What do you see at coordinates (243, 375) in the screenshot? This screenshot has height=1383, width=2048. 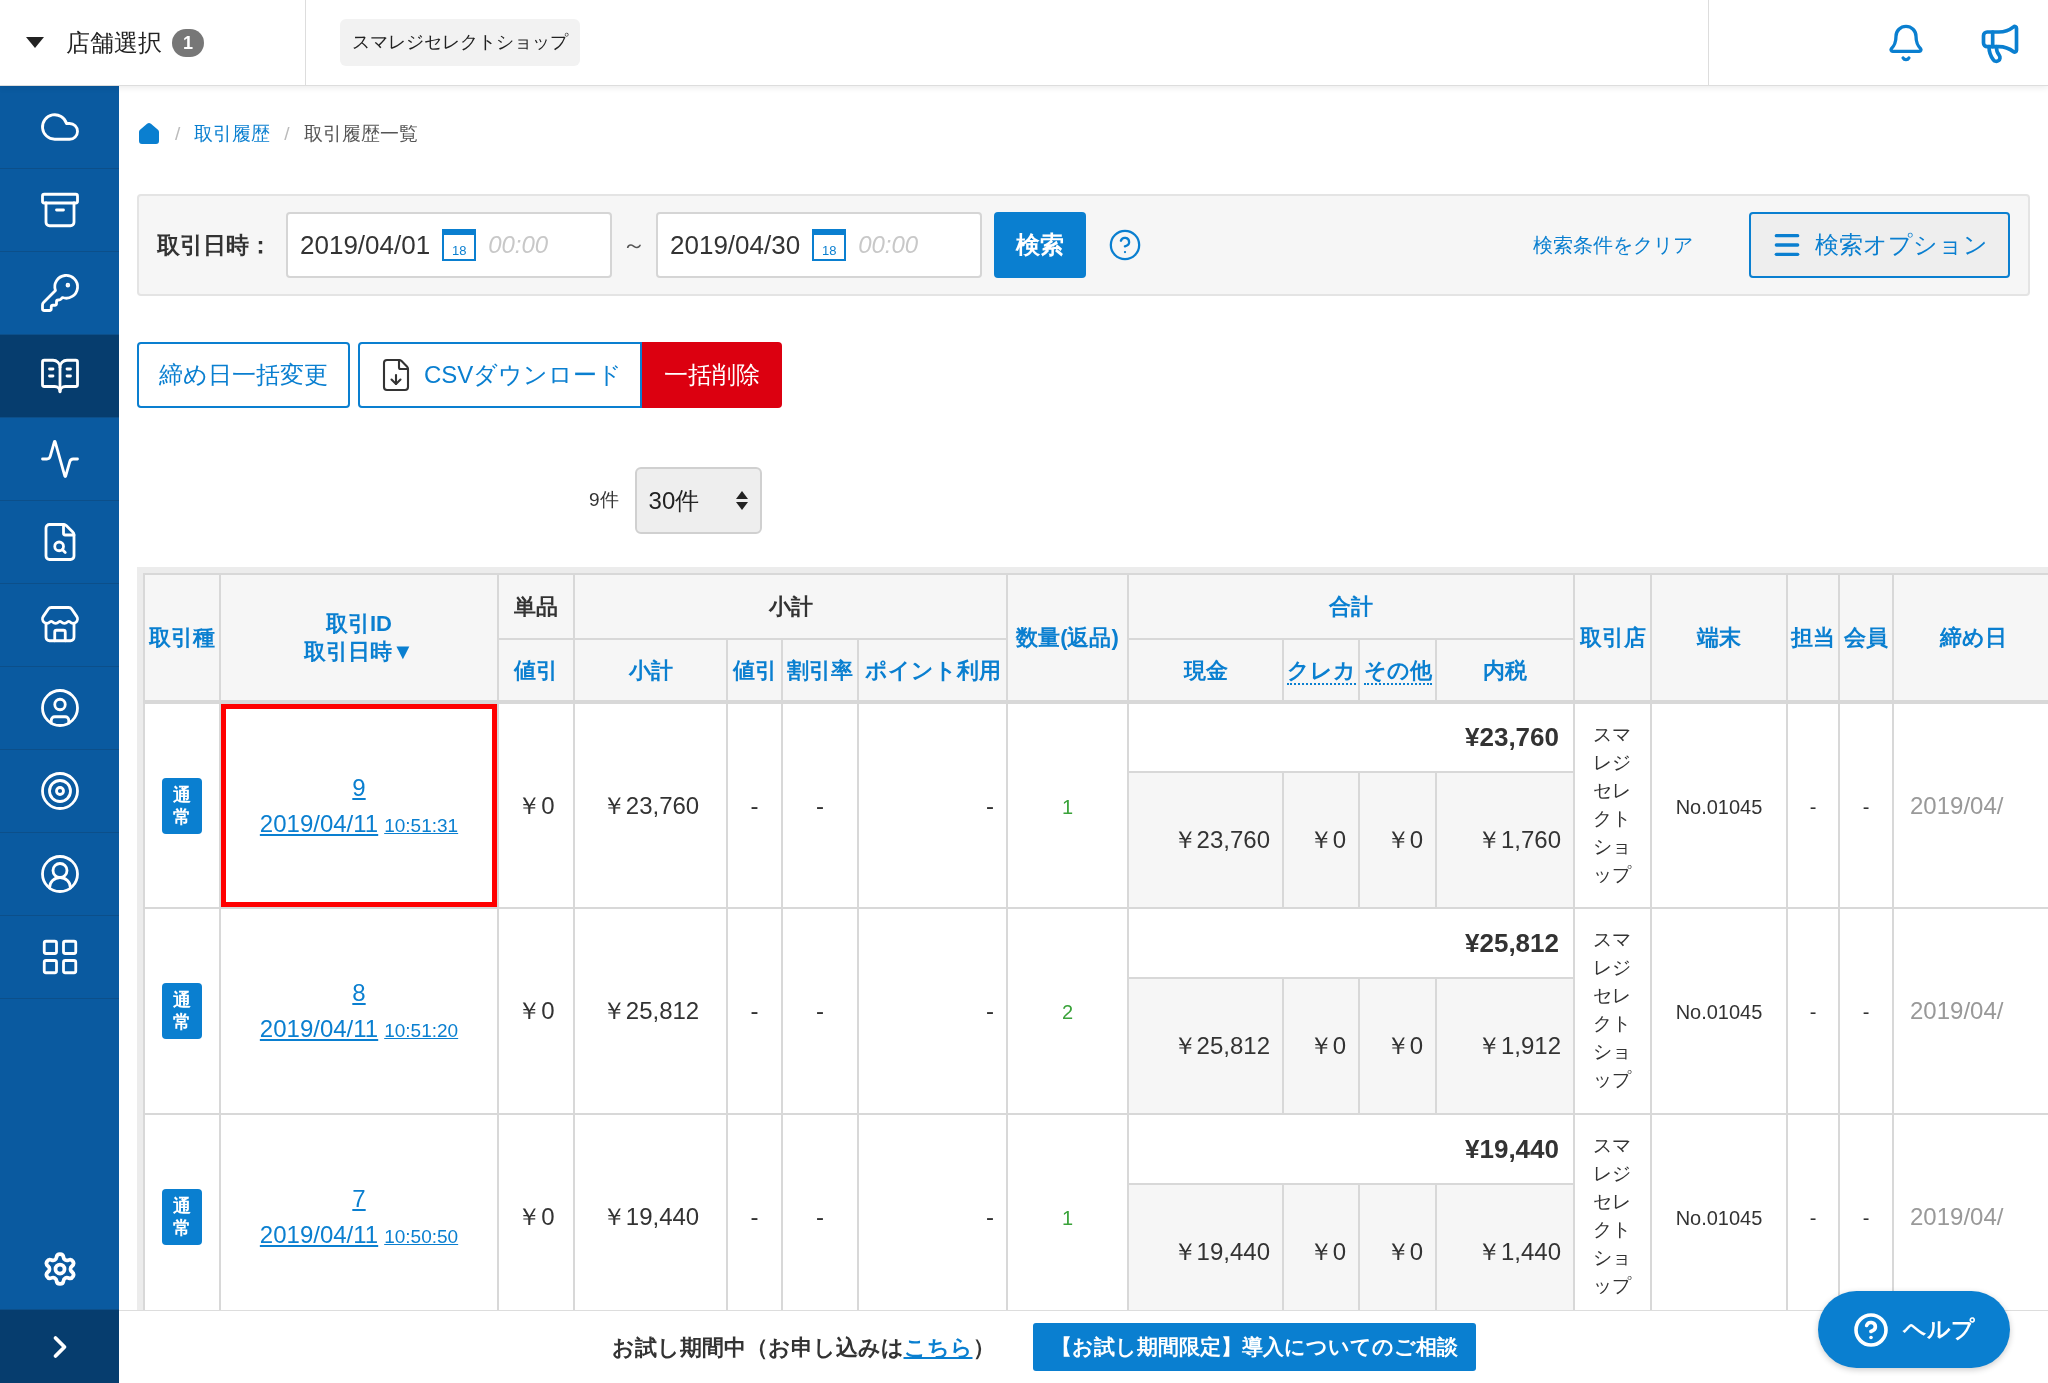 I see `bulk-change-button: 締め日一括変更` at bounding box center [243, 375].